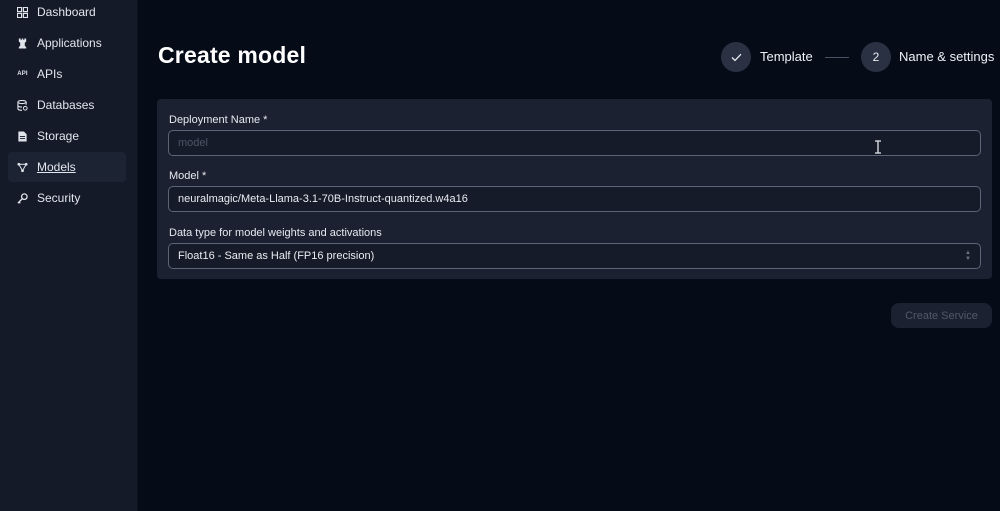 This screenshot has width=1000, height=511. I want to click on step-1-label: Template, so click(786, 56).